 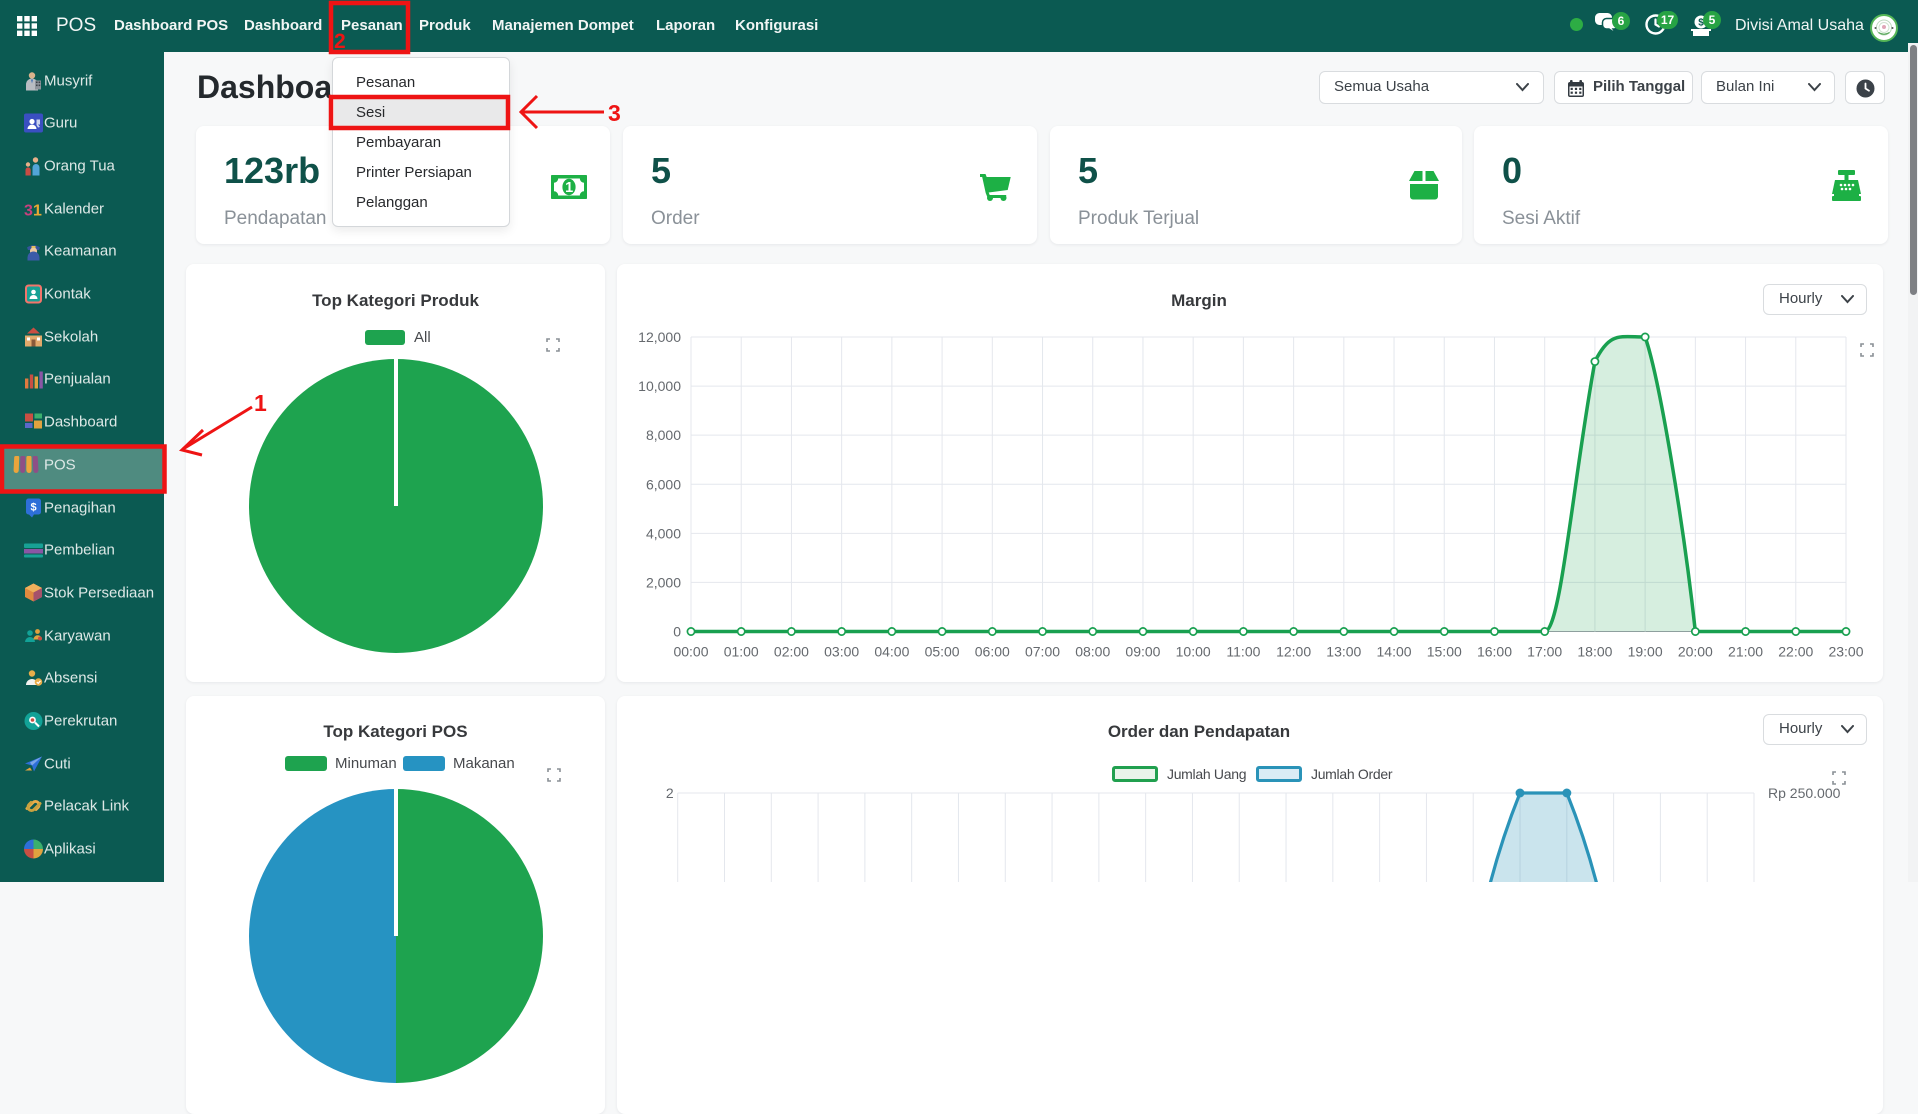 I want to click on svg-text: 12,000, so click(x=659, y=337).